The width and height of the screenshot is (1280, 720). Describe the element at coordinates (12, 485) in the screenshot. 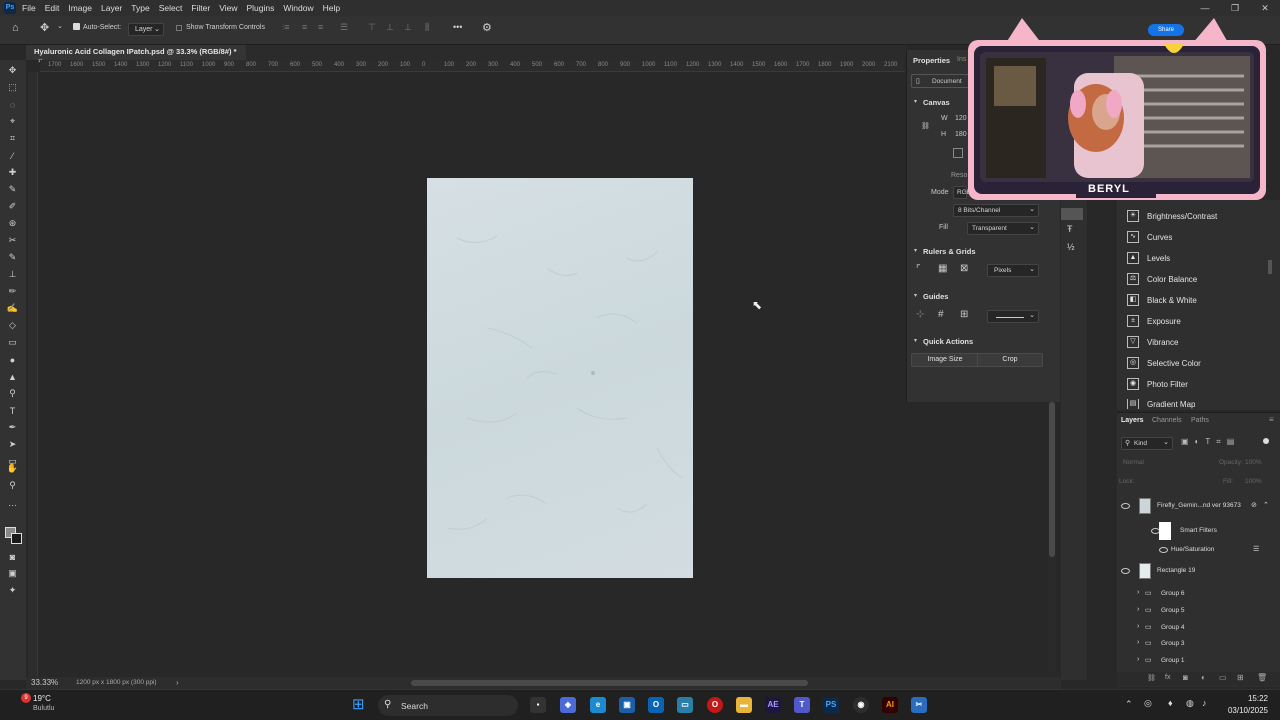

I see `zoom-tool-icon: ⚲` at that location.